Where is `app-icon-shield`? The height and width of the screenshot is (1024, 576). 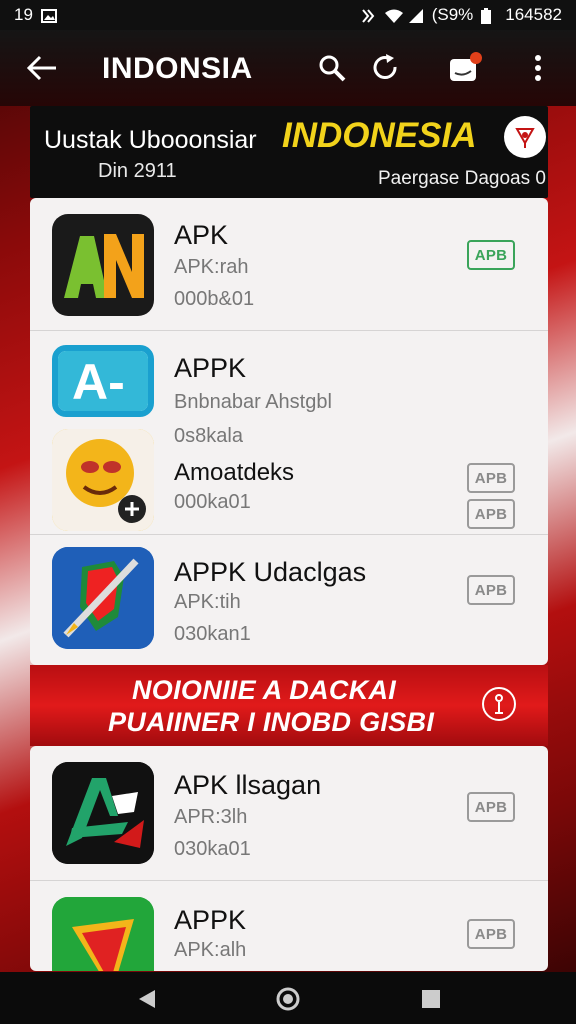
app-icon-shield is located at coordinates (103, 598).